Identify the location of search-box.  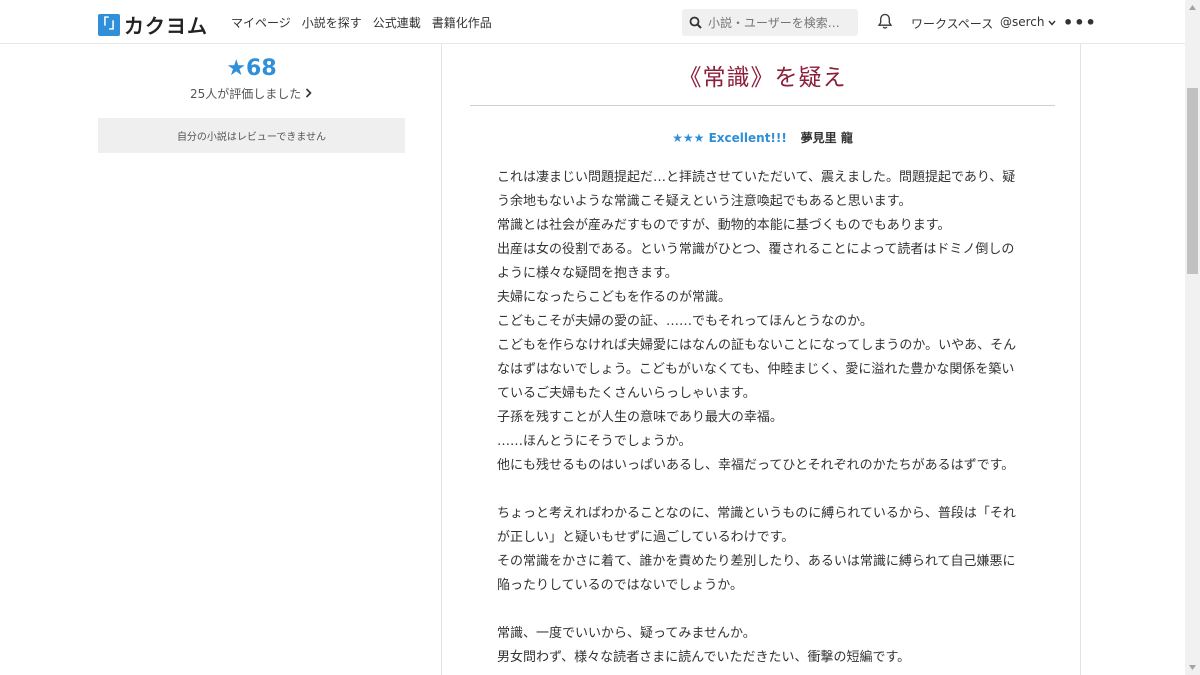
(770, 22).